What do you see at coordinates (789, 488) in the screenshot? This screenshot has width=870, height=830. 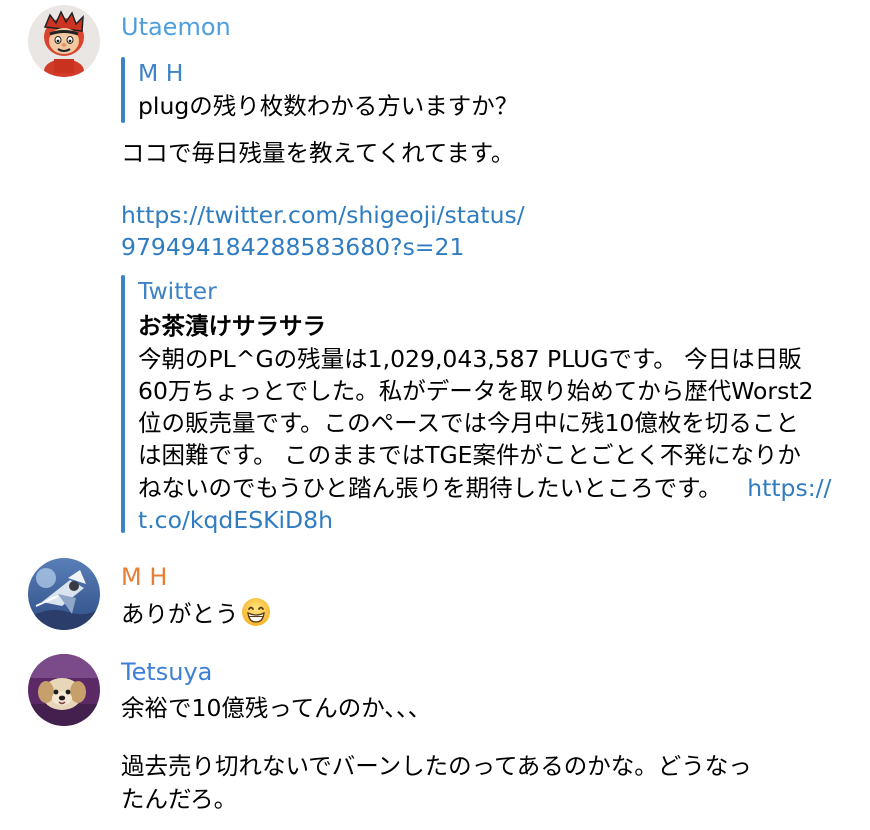 I see `link-preview-url-part-1: https://` at bounding box center [789, 488].